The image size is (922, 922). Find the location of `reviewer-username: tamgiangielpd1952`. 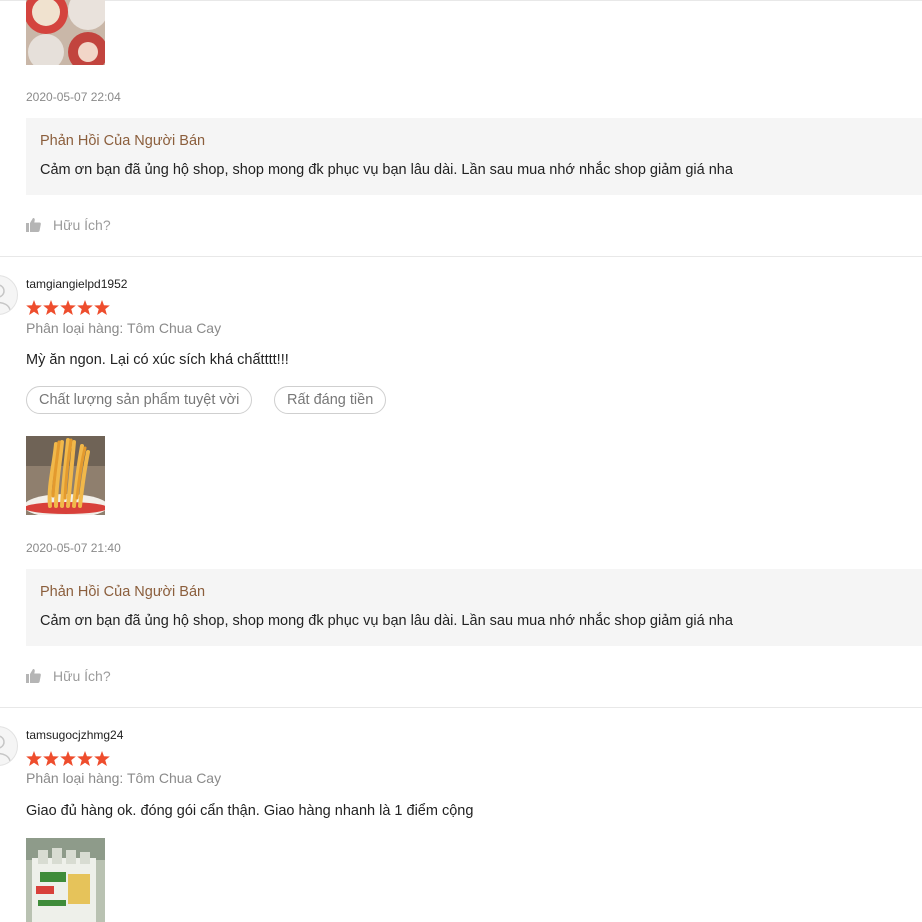

reviewer-username: tamgiangielpd1952 is located at coordinates (76, 284).